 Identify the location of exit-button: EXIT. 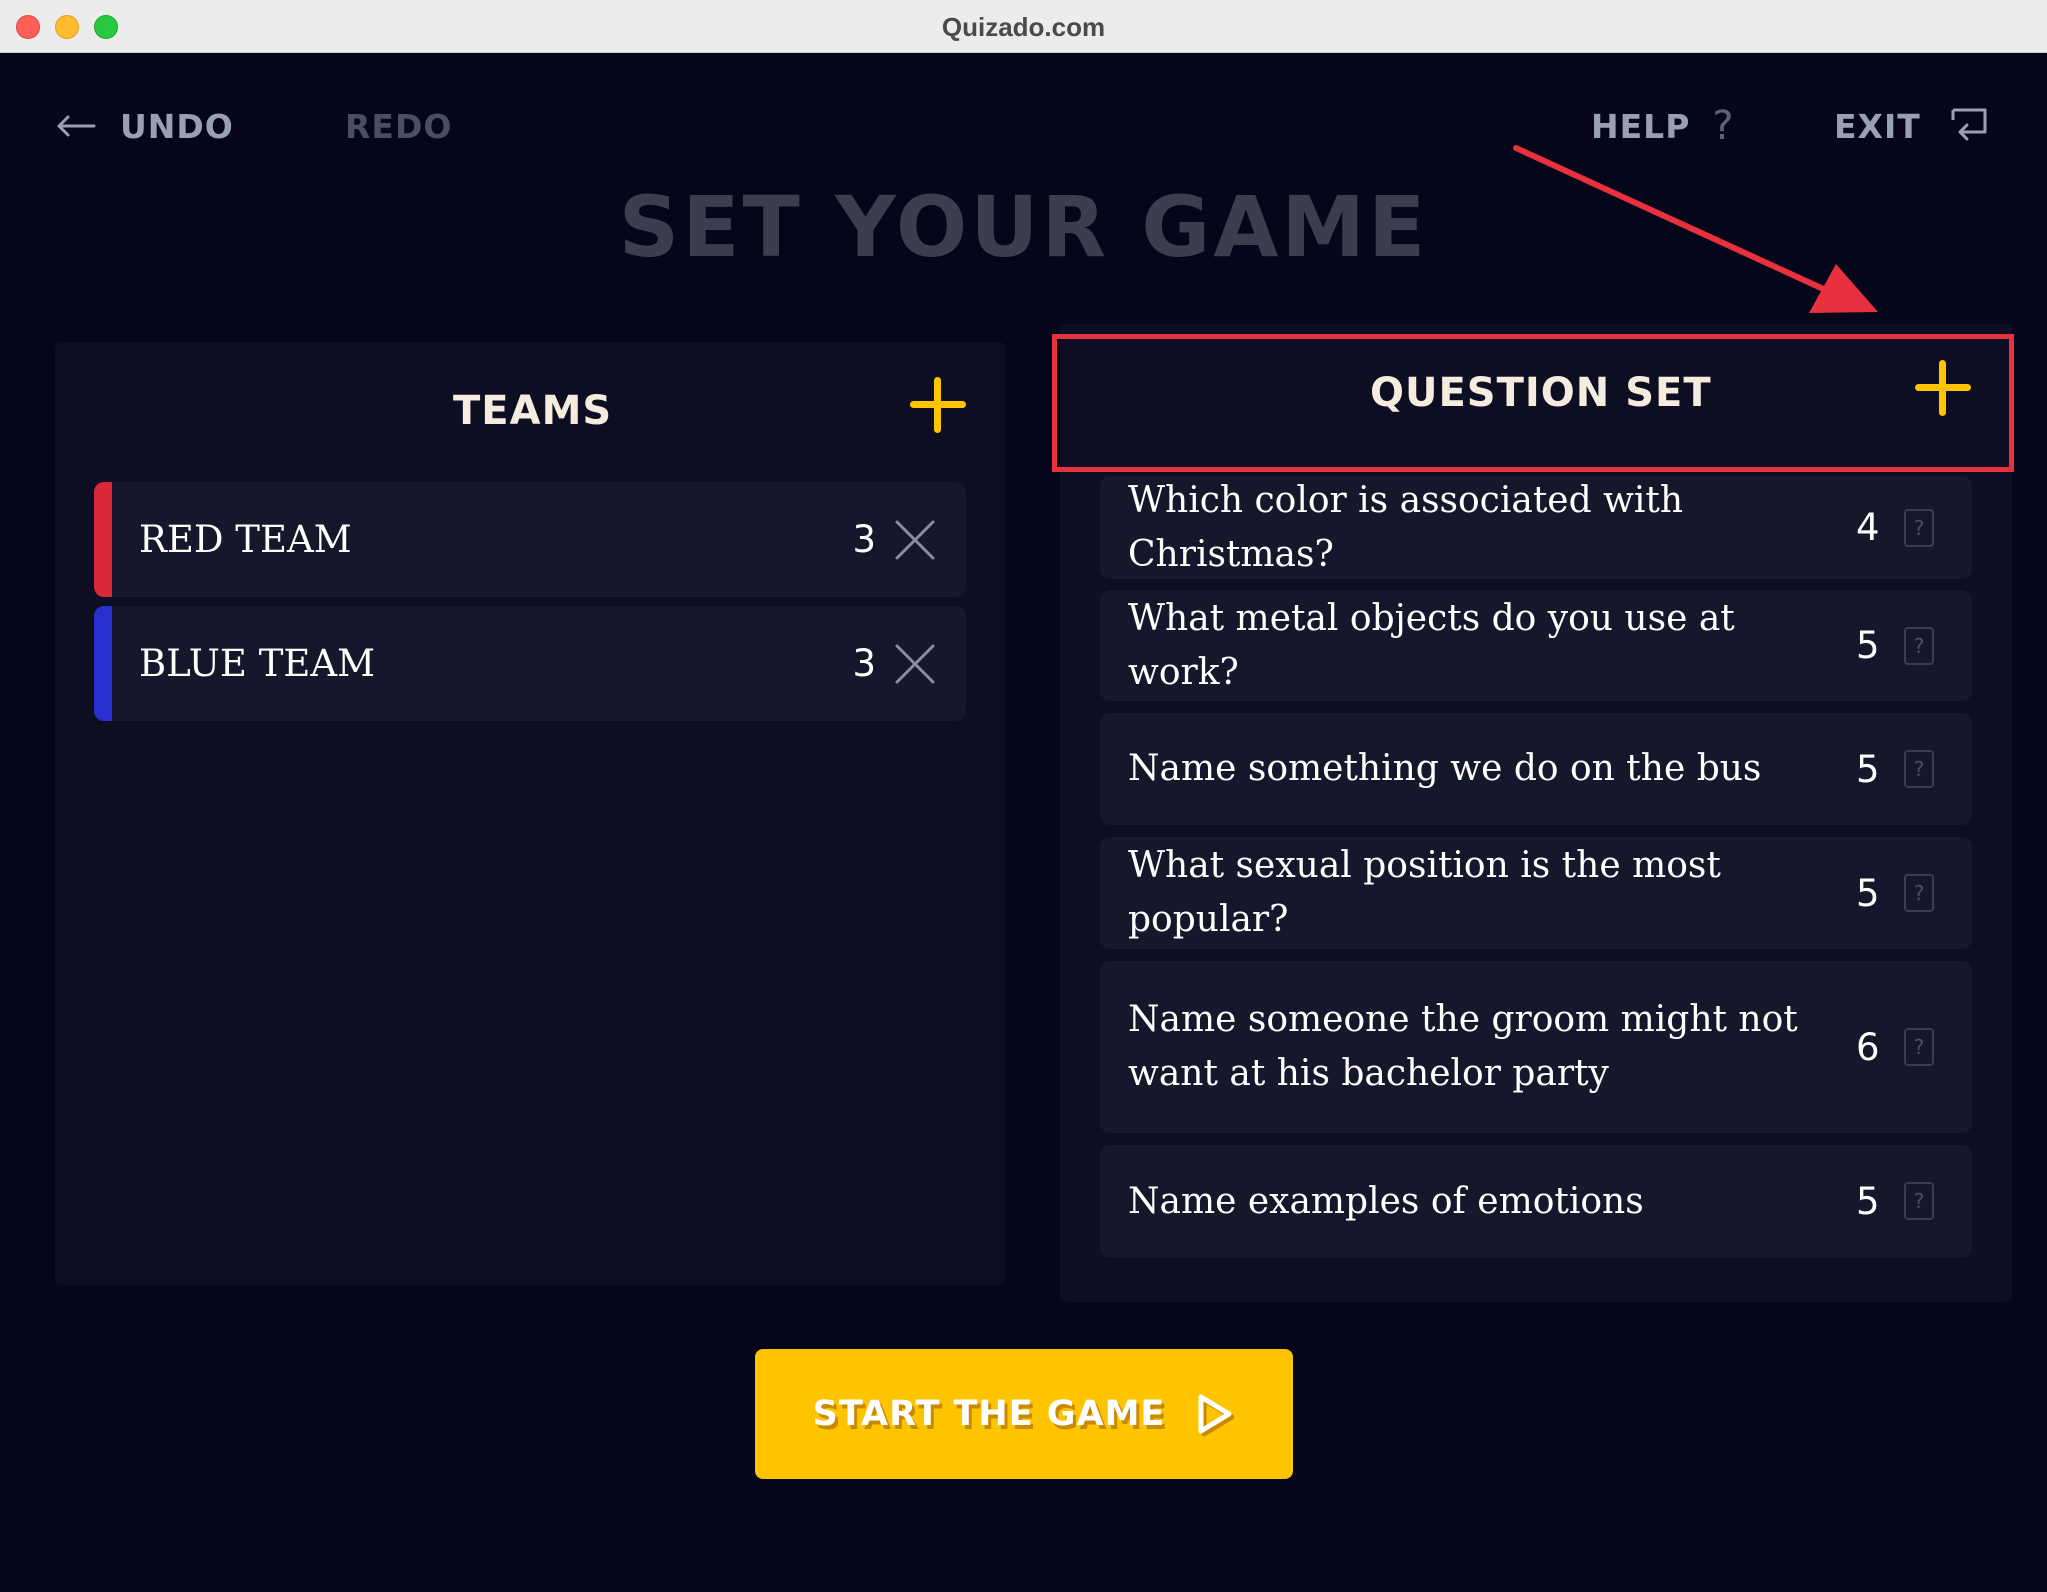
(1911, 126).